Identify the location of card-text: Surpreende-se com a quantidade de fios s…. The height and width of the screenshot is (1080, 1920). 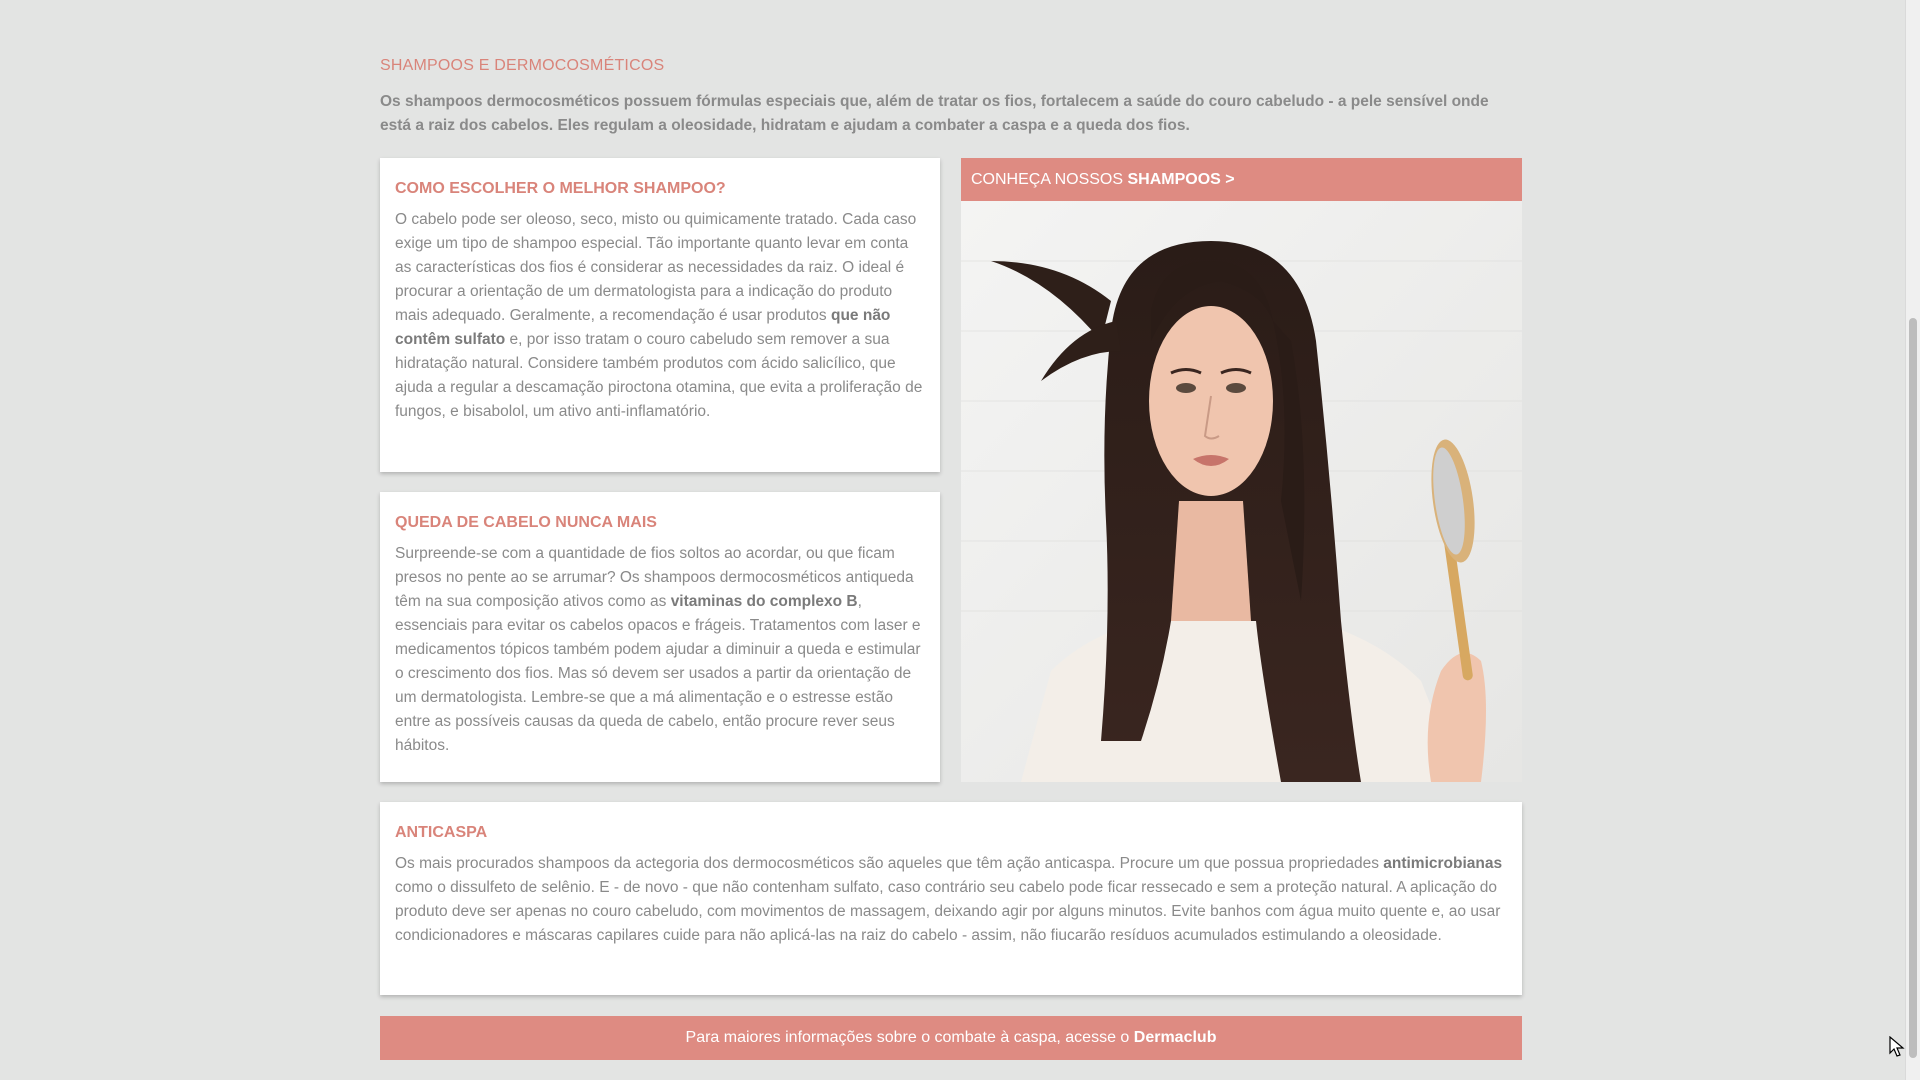
(658, 649).